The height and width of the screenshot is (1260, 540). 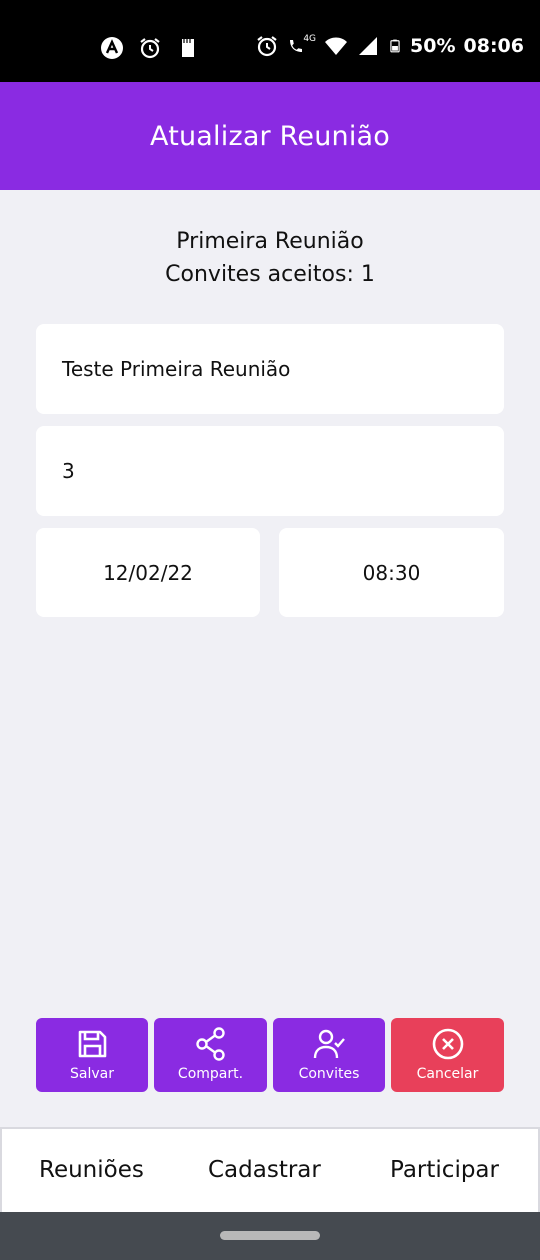 I want to click on nav-participate: Participar, so click(x=444, y=1170).